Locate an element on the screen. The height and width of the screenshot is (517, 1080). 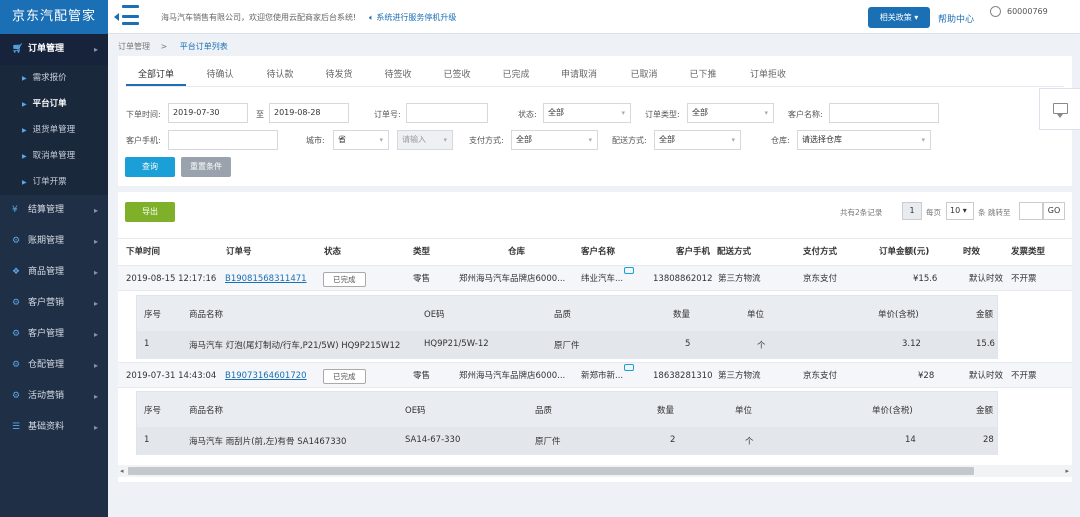
order-no-link: B19081568311471 is located at coordinates (266, 279).